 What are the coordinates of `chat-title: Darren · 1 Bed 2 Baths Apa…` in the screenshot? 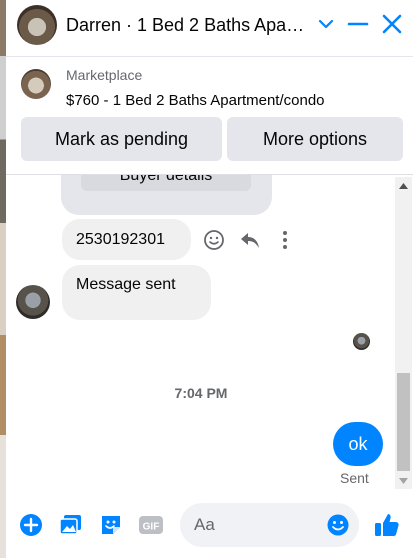 It's located at (191, 25).